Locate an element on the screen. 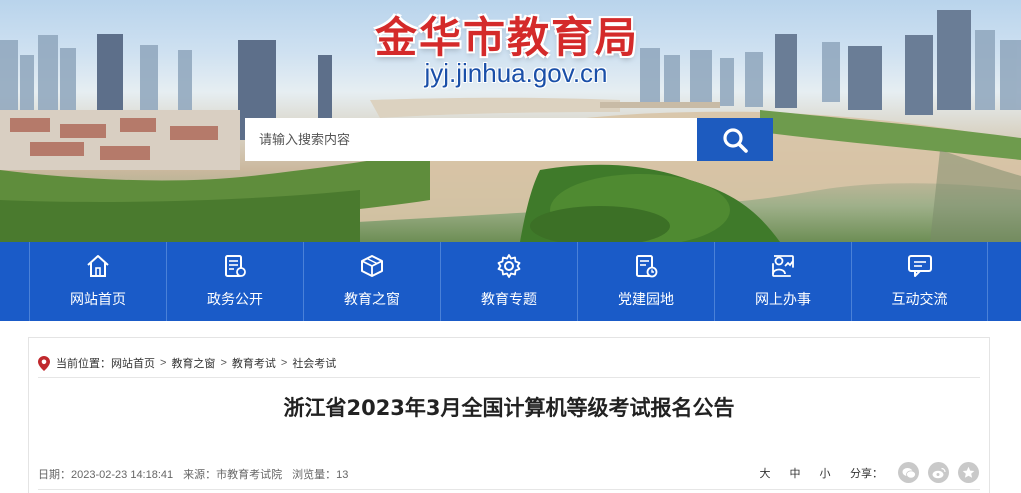  user-chart-icon is located at coordinates (783, 266).